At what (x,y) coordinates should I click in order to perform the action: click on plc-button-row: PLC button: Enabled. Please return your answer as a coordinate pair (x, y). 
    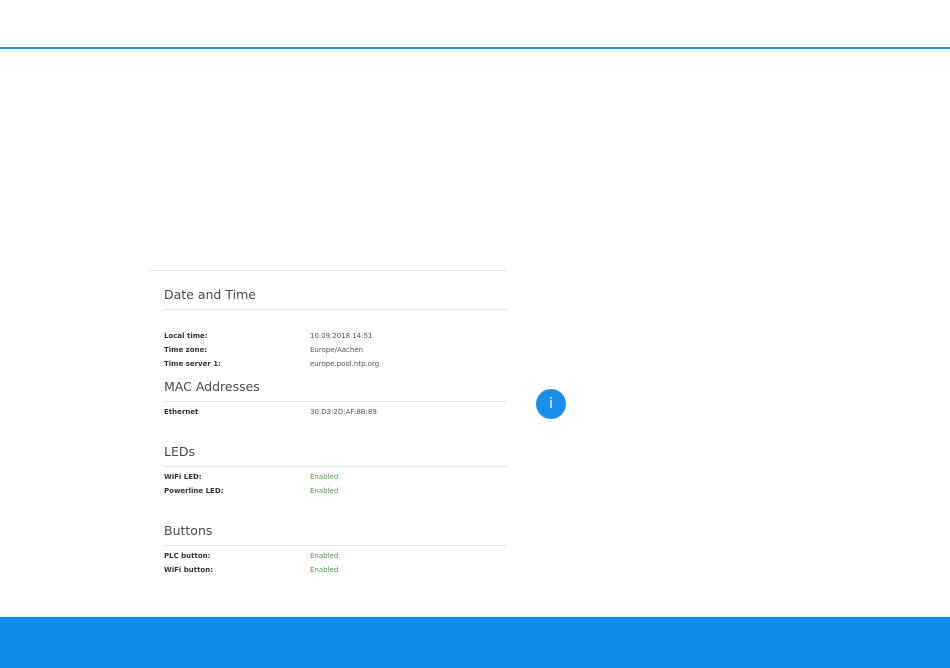
    Looking at the image, I should click on (328, 556).